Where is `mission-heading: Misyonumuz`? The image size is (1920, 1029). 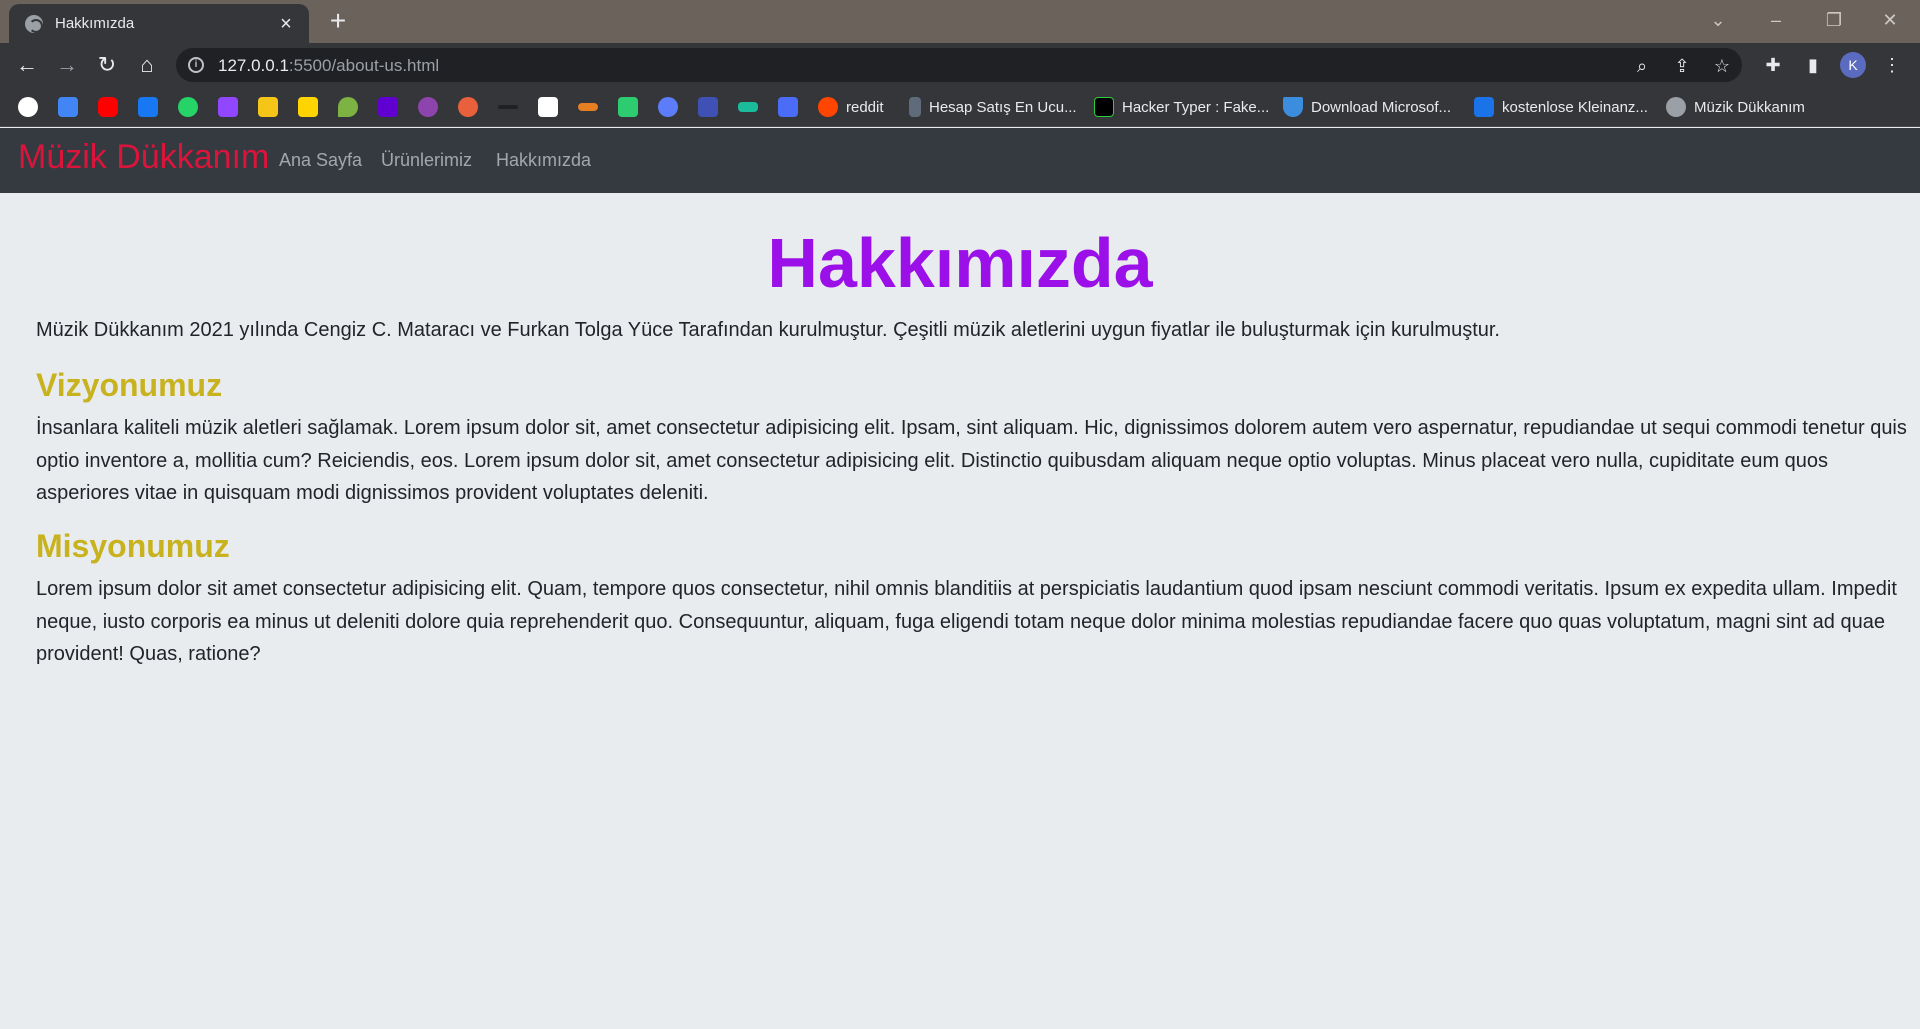 mission-heading: Misyonumuz is located at coordinates (133, 546).